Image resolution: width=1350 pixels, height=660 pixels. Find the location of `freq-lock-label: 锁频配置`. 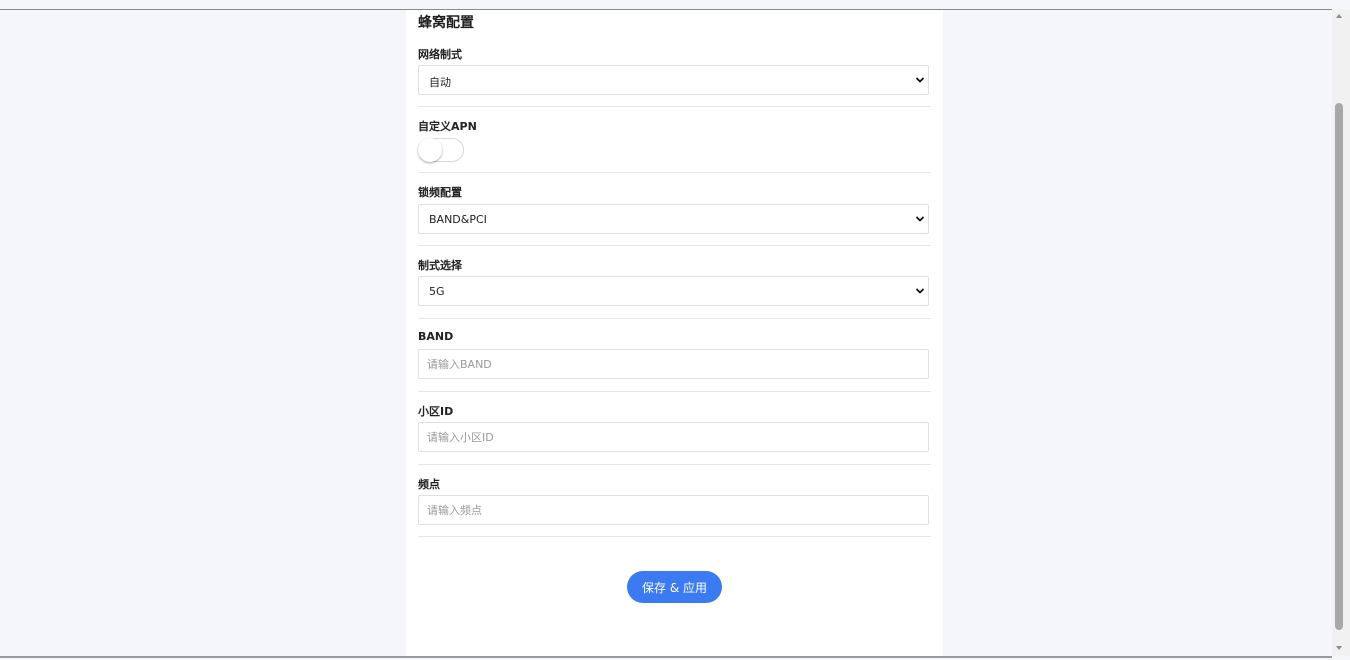

freq-lock-label: 锁频配置 is located at coordinates (440, 192).